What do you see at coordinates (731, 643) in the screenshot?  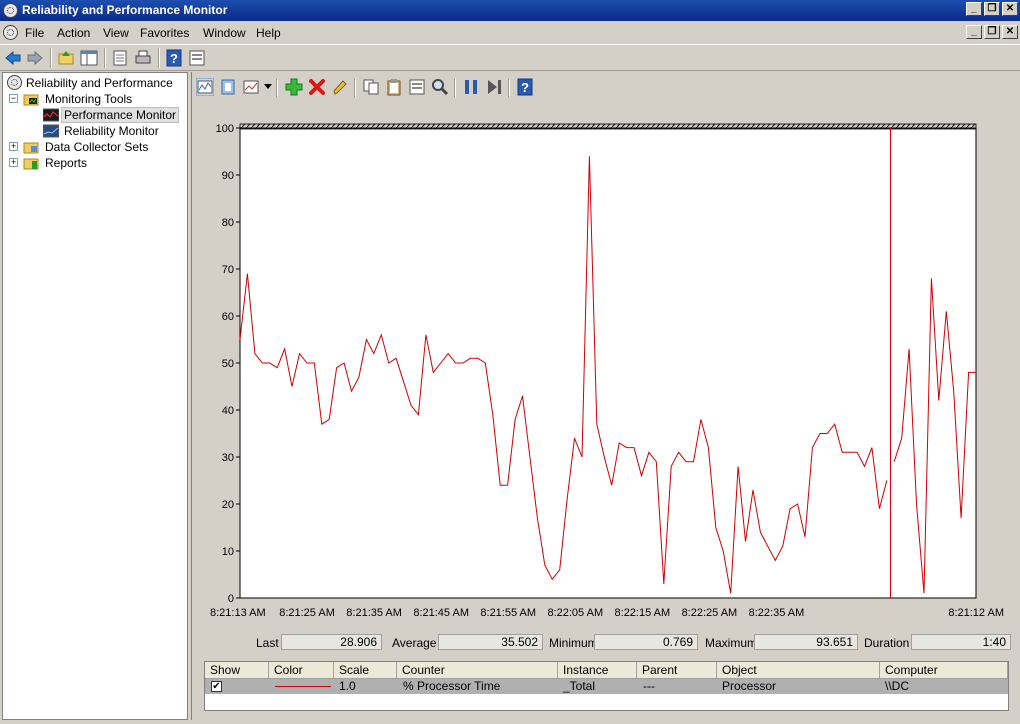 I see `maximum-label: Maximum` at bounding box center [731, 643].